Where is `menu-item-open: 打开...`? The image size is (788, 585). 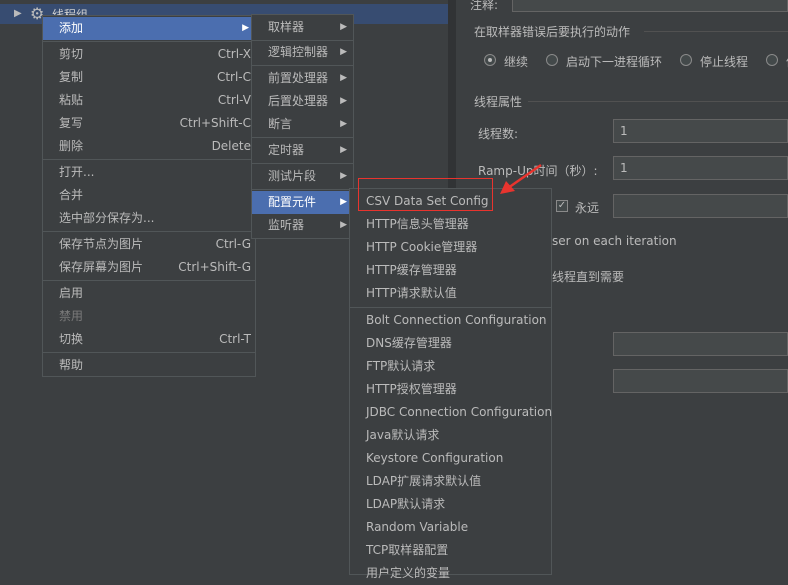 menu-item-open: 打开... is located at coordinates (149, 172).